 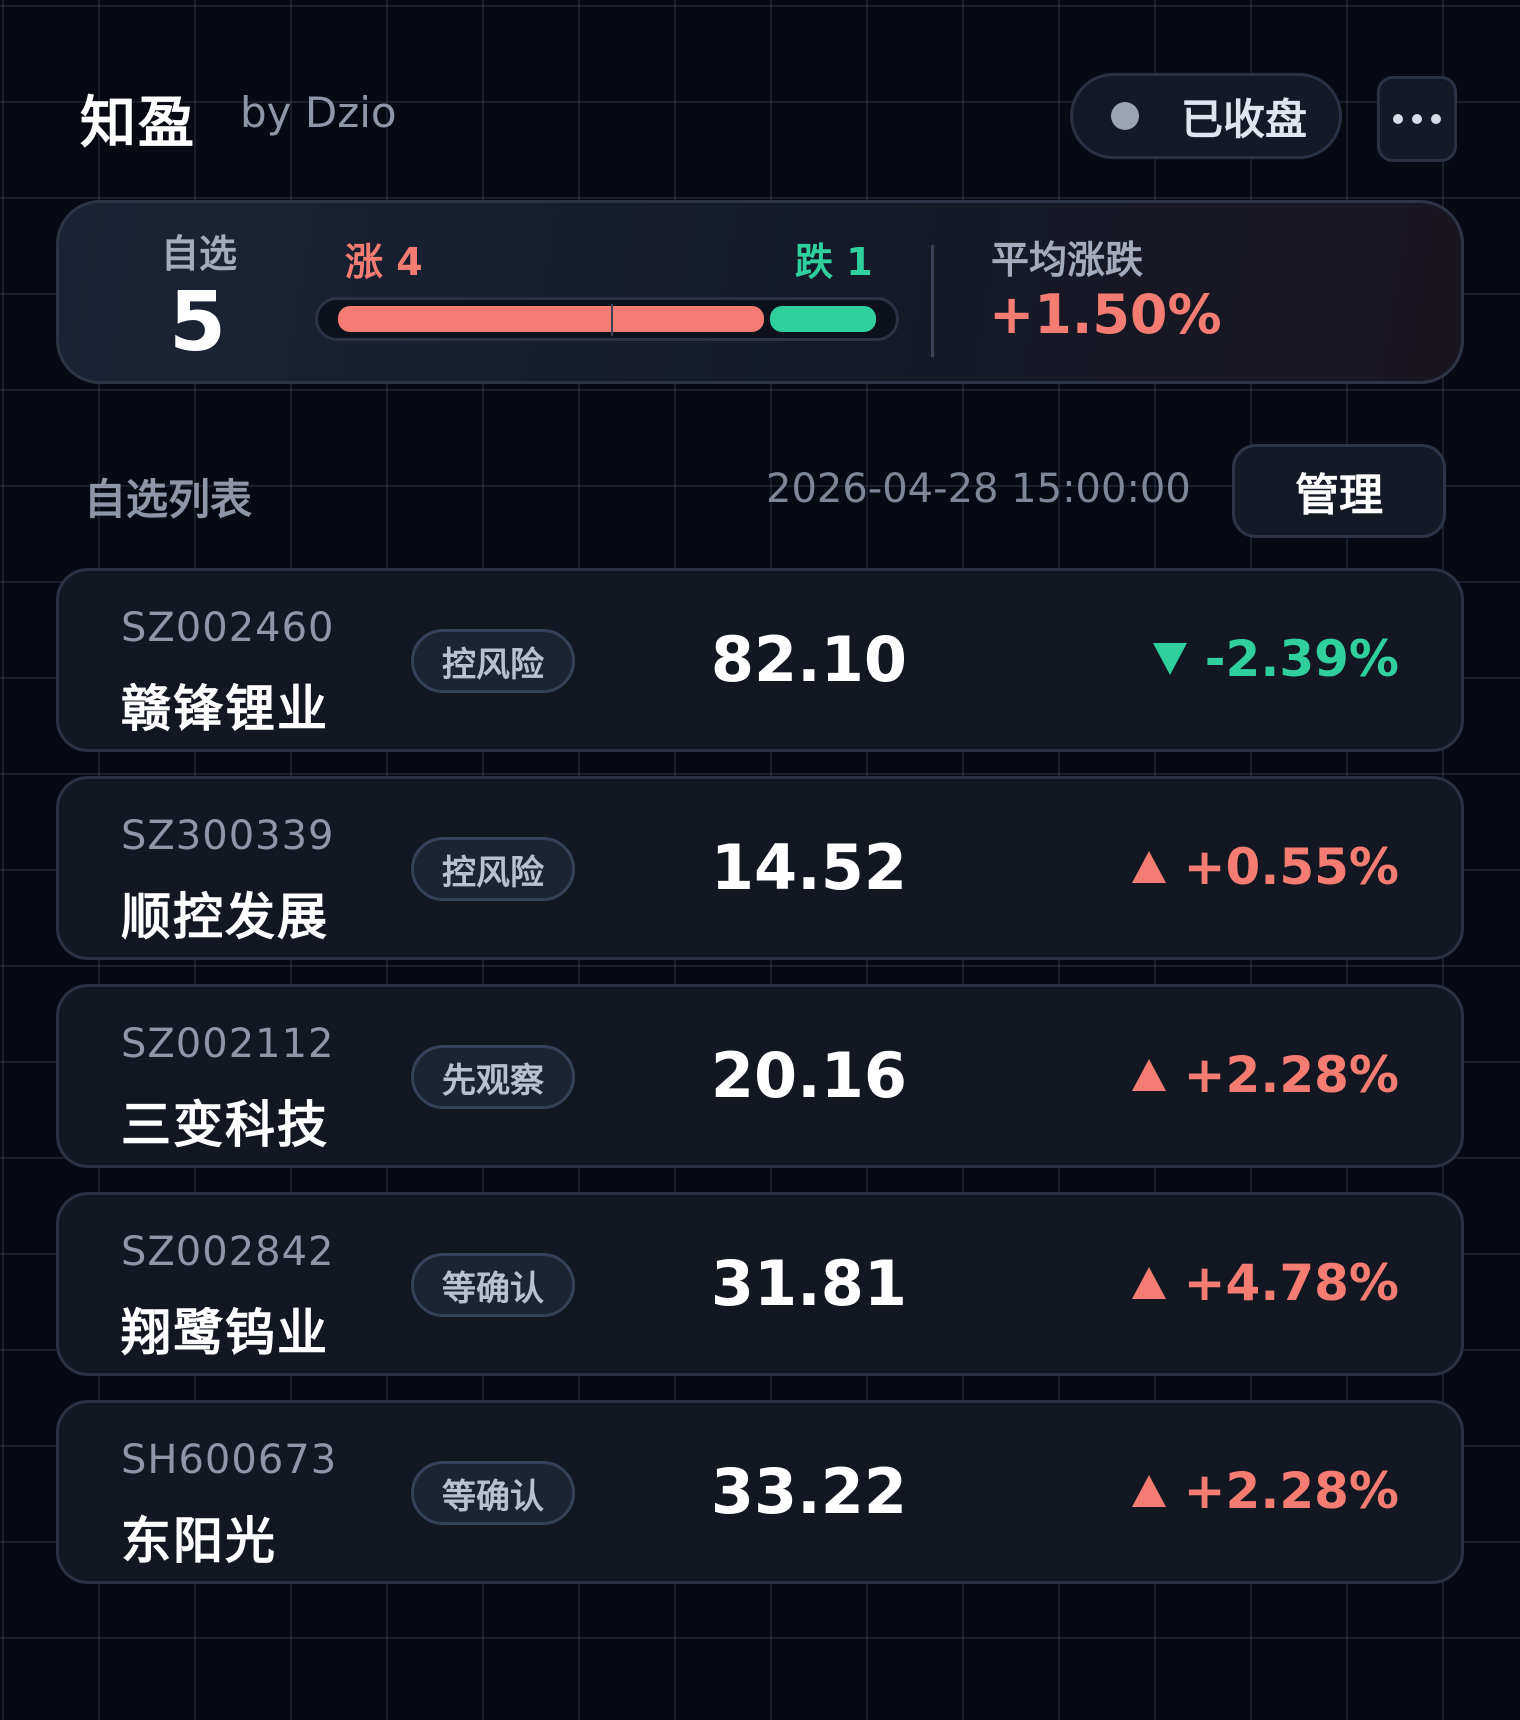 What do you see at coordinates (808, 1075) in the screenshot?
I see `stock-price: 20.16` at bounding box center [808, 1075].